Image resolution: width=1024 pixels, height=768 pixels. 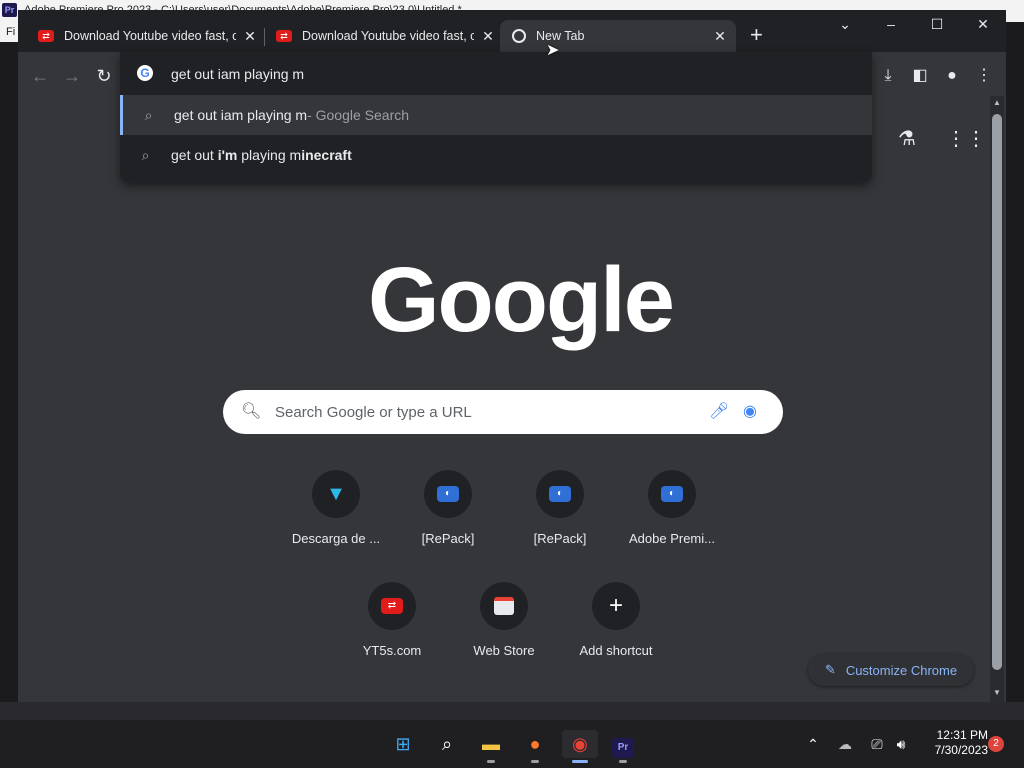 What do you see at coordinates (719, 411) in the screenshot?
I see `microphone-icon: 🎤︎` at bounding box center [719, 411].